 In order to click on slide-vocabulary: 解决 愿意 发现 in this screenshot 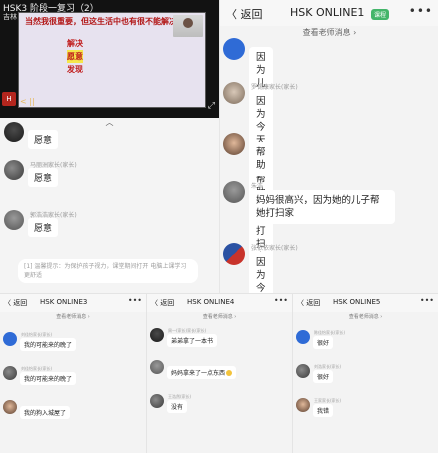, I will do `click(75, 56)`.